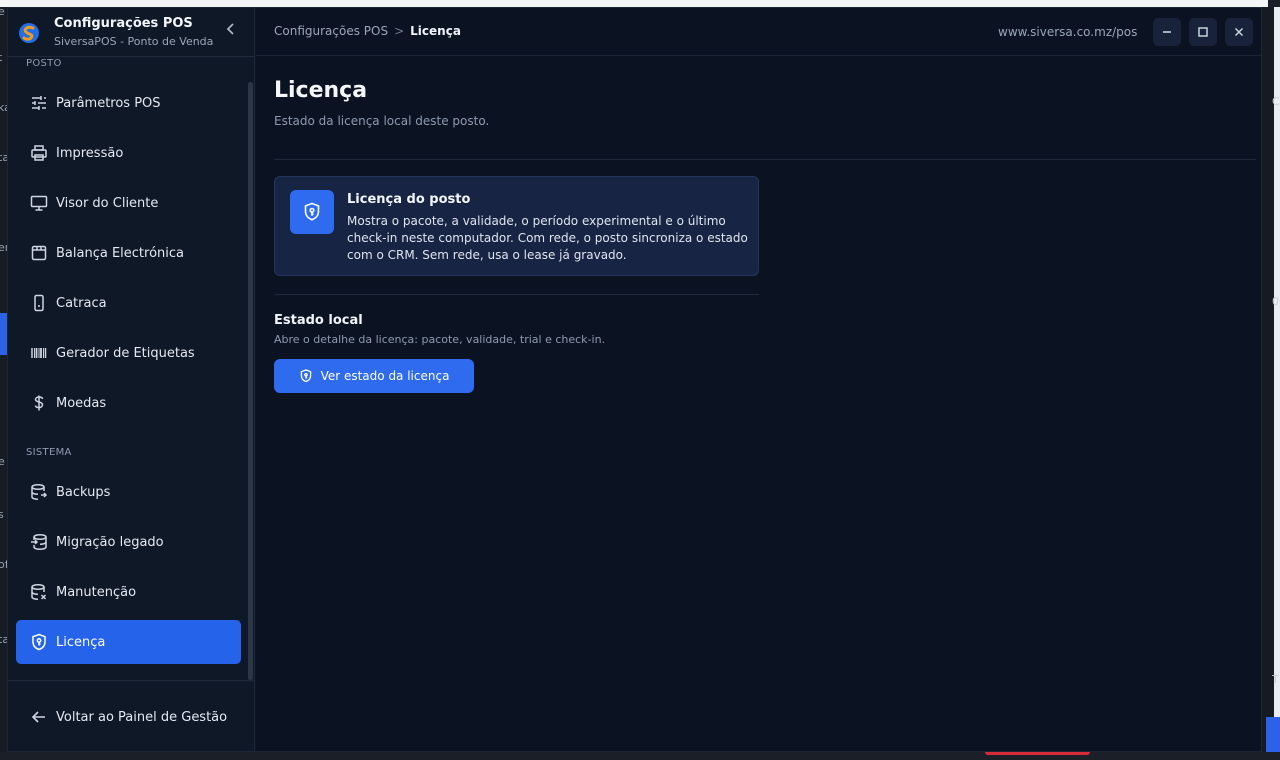  I want to click on minimize-icon, so click(1167, 32).